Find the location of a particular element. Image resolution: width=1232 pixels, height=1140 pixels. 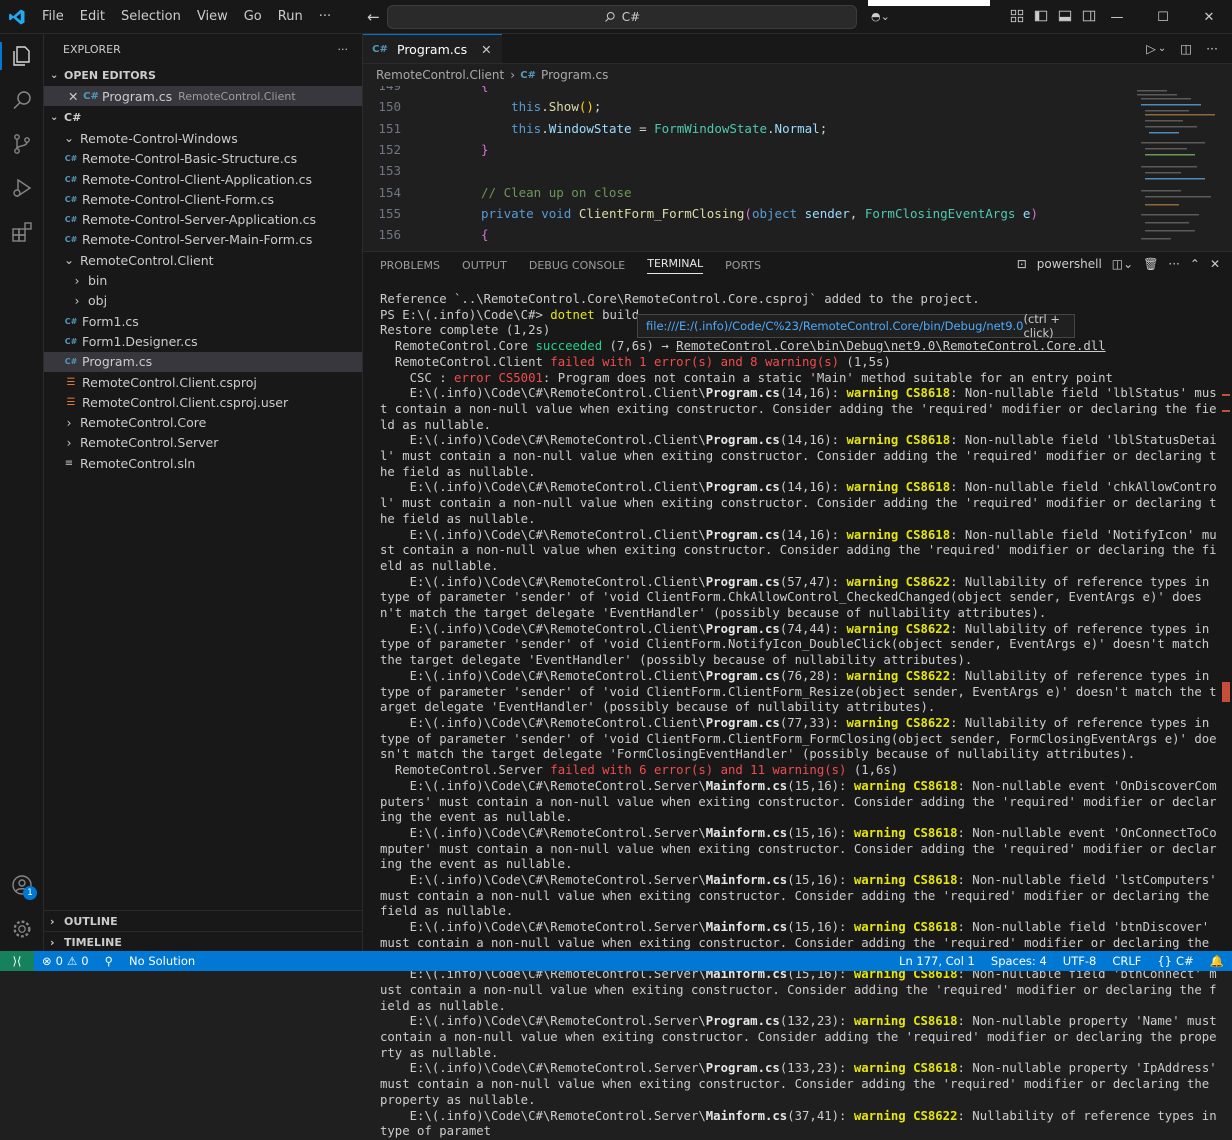

menu-item: View is located at coordinates (212, 16).